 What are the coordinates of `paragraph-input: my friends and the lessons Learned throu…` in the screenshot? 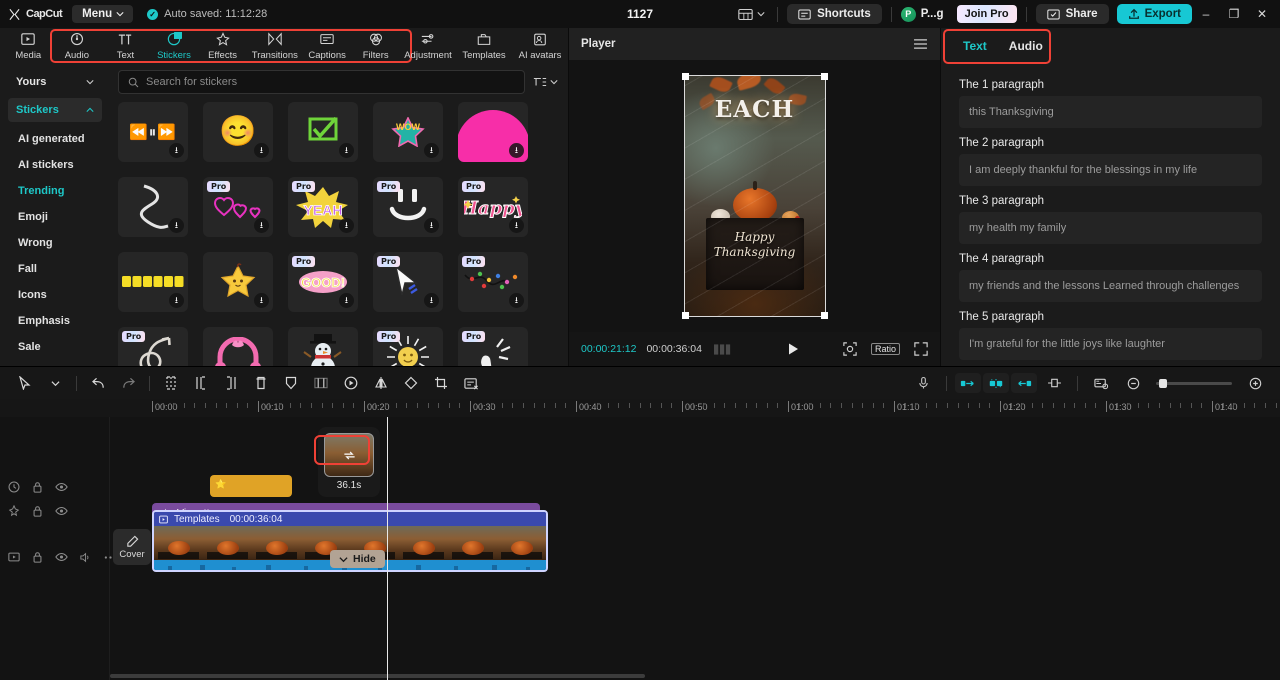 It's located at (1110, 286).